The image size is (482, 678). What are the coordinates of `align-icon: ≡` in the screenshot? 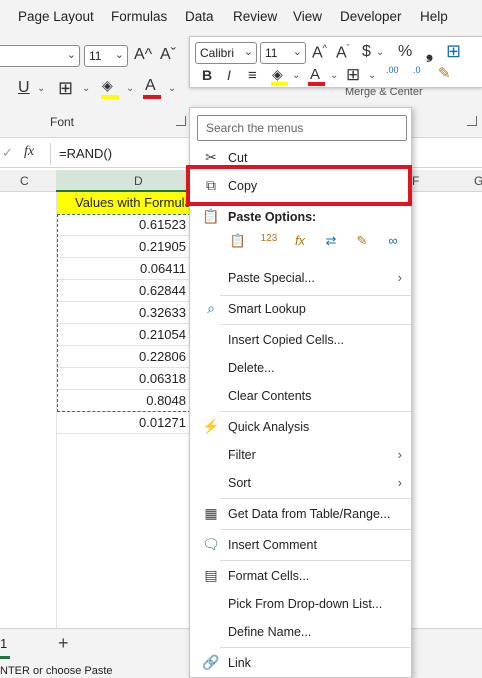 It's located at (252, 75).